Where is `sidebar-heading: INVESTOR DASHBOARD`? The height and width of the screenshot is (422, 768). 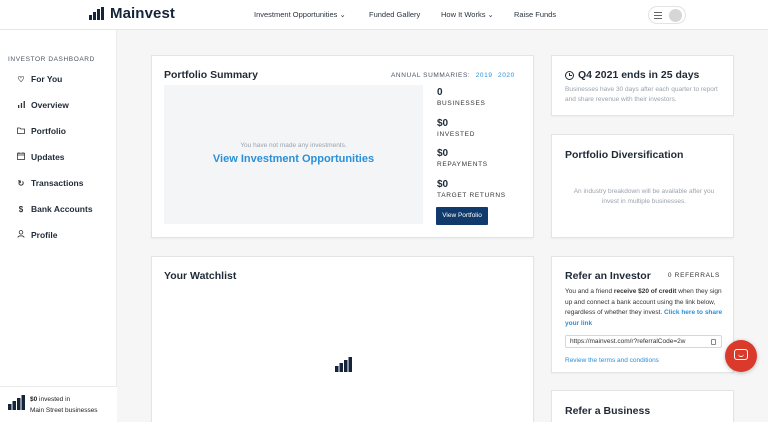 sidebar-heading: INVESTOR DASHBOARD is located at coordinates (51, 59).